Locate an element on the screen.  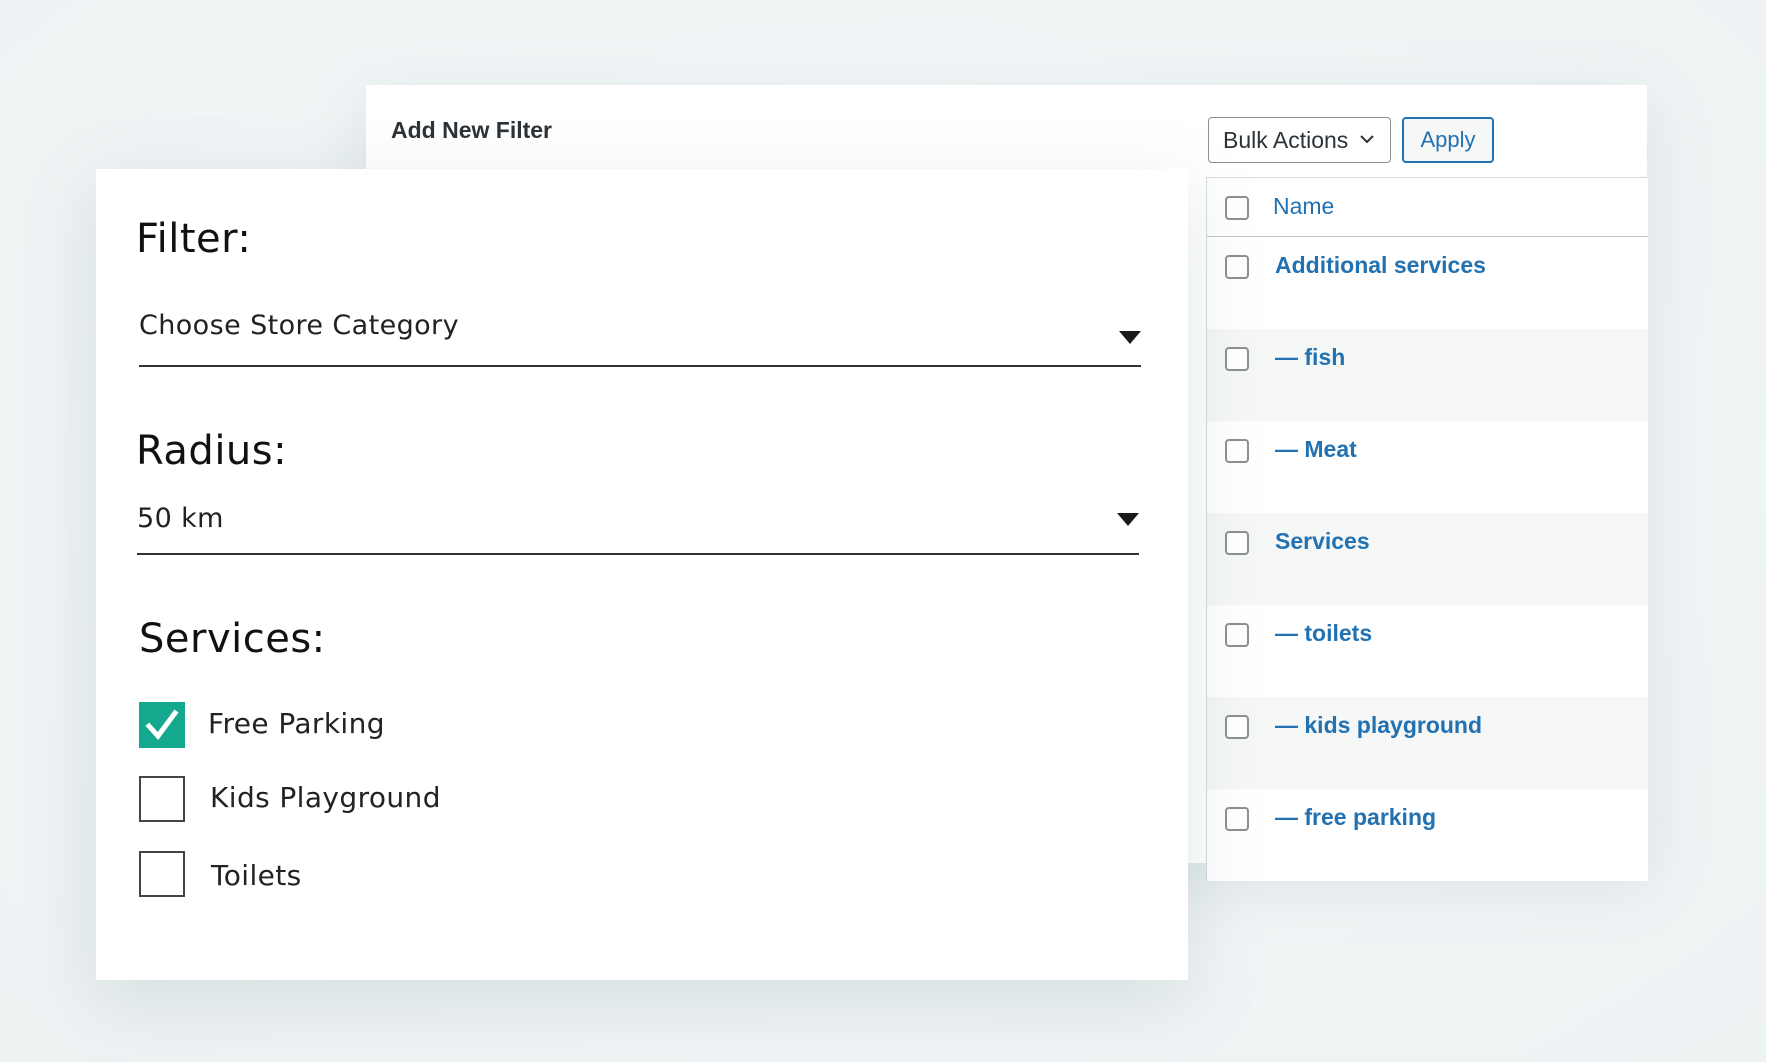
kids-playground-label: Kids Playground is located at coordinates (325, 797).